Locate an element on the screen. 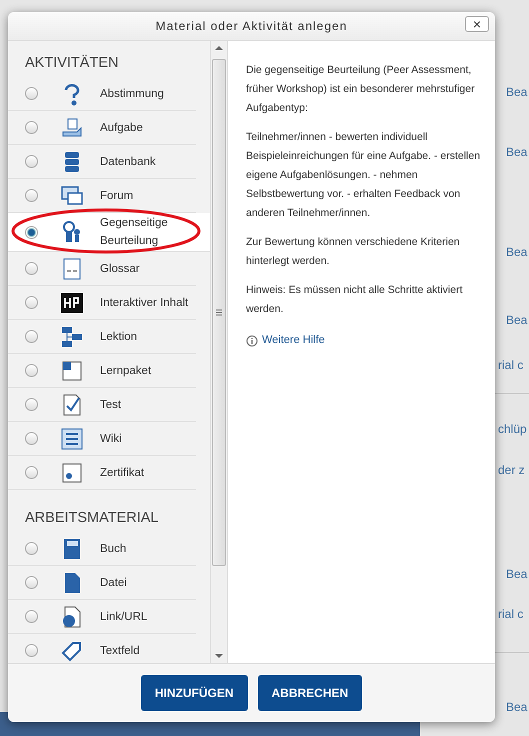  activity-item: Link/URL is located at coordinates (102, 617).